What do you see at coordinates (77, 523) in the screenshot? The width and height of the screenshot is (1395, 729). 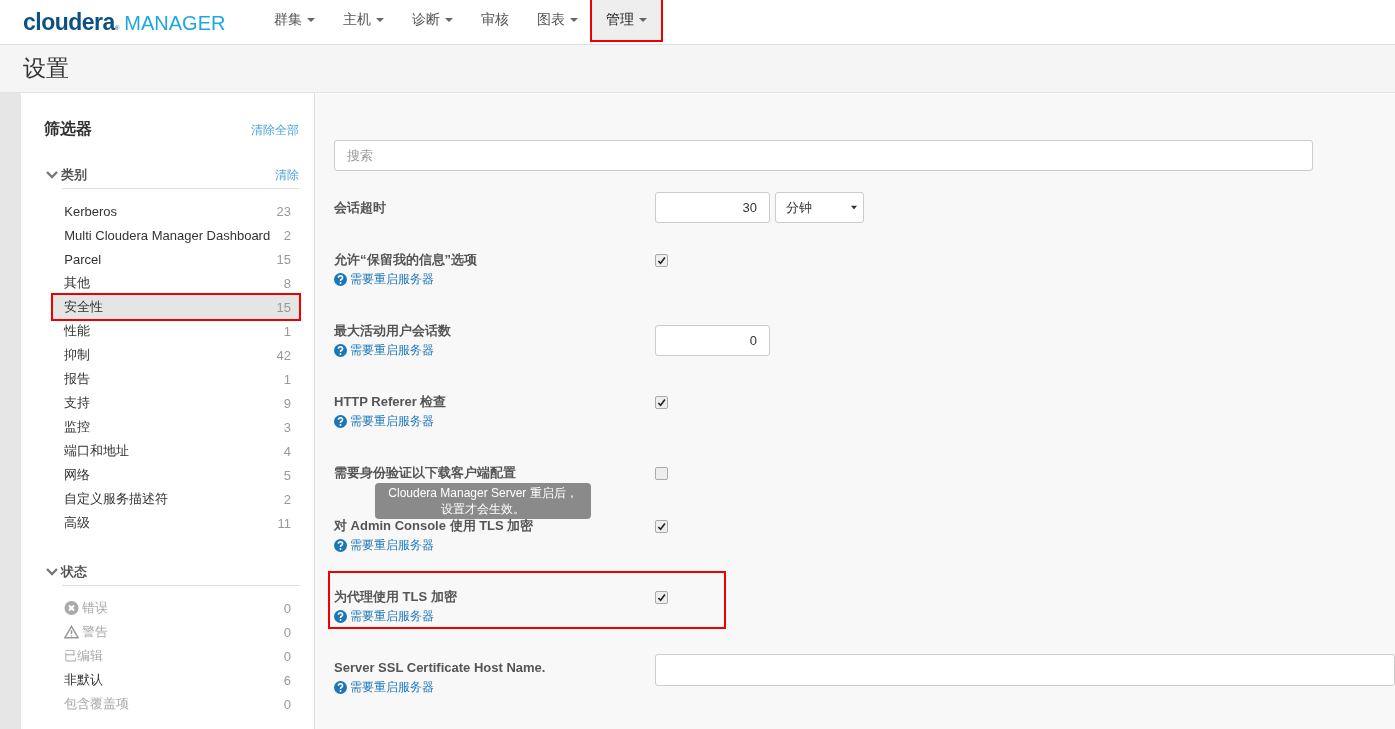 I see `filter-label: 高级` at bounding box center [77, 523].